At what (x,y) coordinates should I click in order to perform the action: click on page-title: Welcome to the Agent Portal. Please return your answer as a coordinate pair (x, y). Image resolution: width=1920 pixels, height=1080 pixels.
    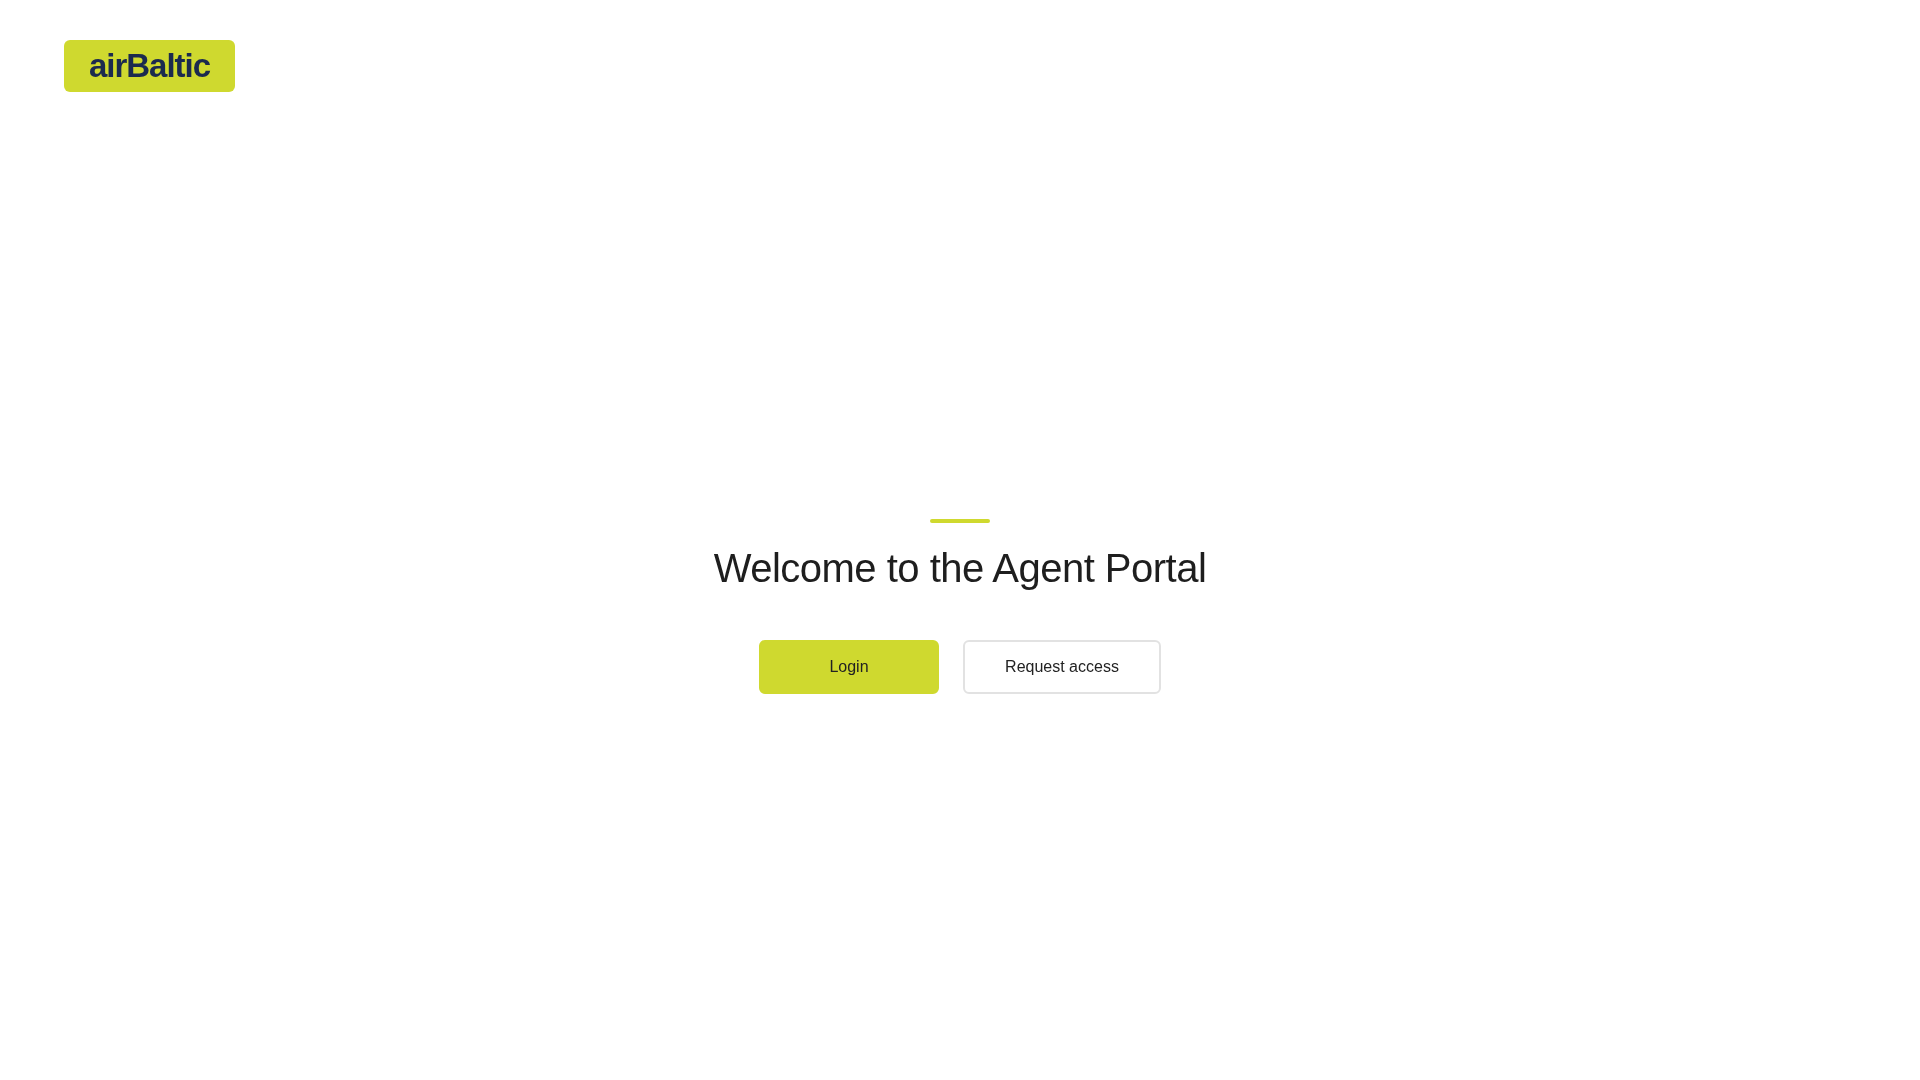
    Looking at the image, I should click on (960, 568).